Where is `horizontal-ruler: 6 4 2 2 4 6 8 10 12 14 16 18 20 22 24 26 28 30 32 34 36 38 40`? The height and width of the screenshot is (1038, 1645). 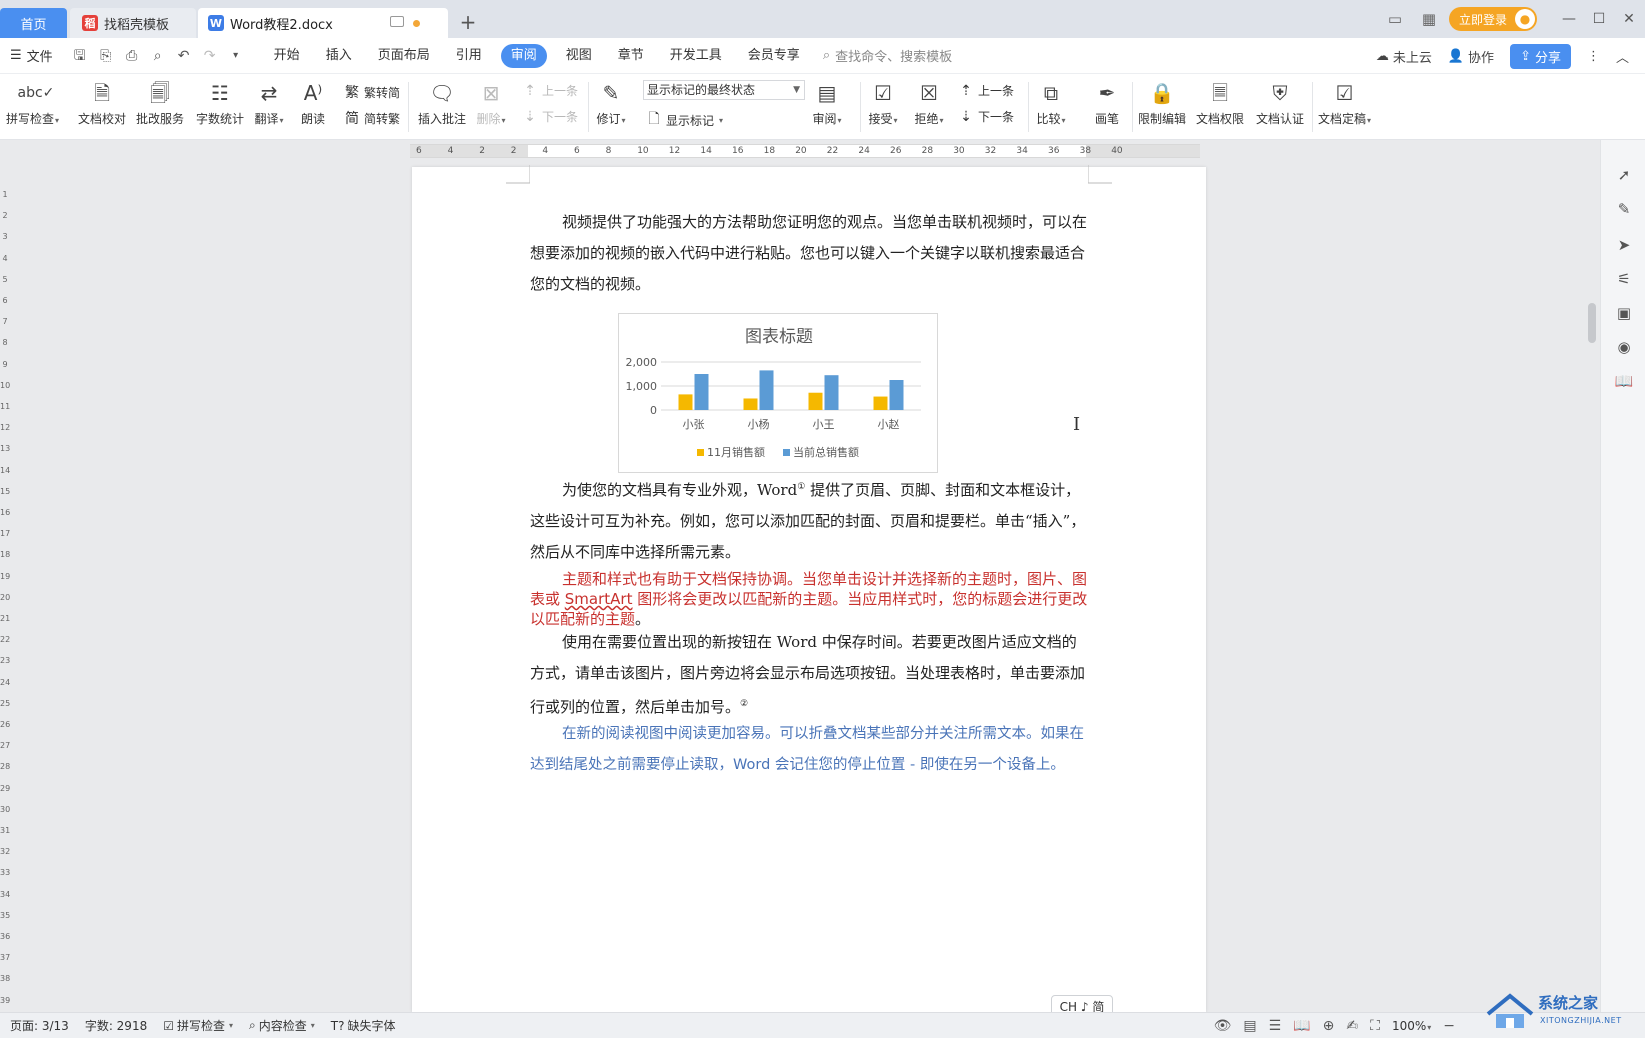 horizontal-ruler: 6 4 2 2 4 6 8 10 12 14 16 18 20 22 24 26 28 30 32 34 36 38 40 is located at coordinates (800, 151).